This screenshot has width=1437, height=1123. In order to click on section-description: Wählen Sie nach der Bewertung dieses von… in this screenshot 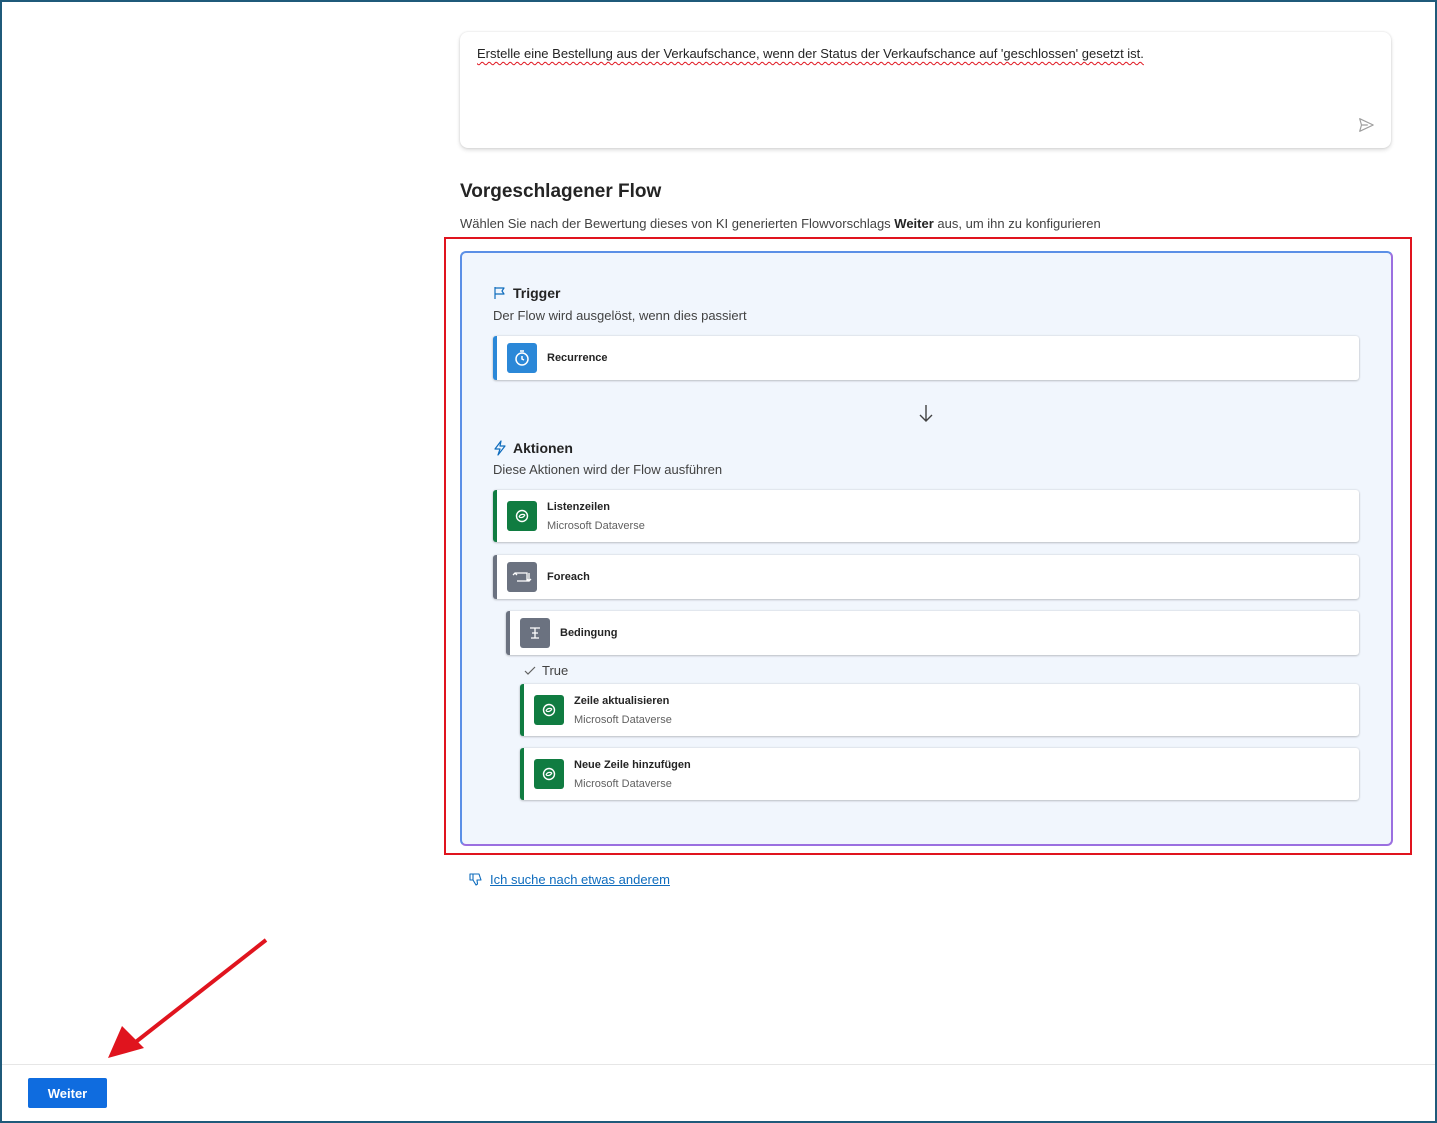, I will do `click(780, 223)`.